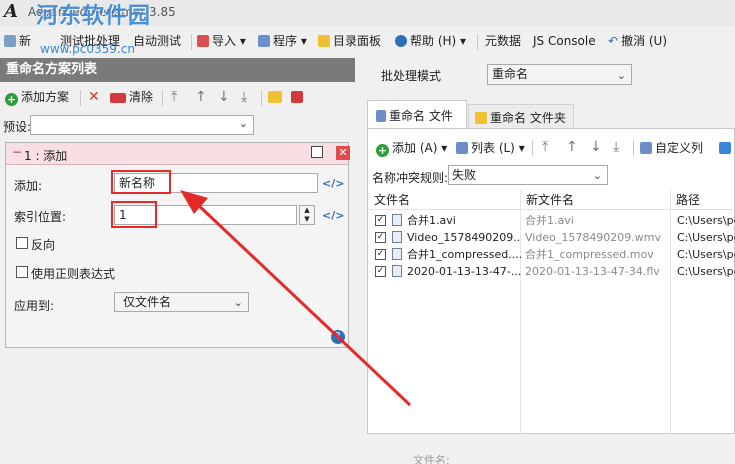 The image size is (735, 464). Describe the element at coordinates (296, 298) in the screenshot. I see `annotation-arrow` at that location.